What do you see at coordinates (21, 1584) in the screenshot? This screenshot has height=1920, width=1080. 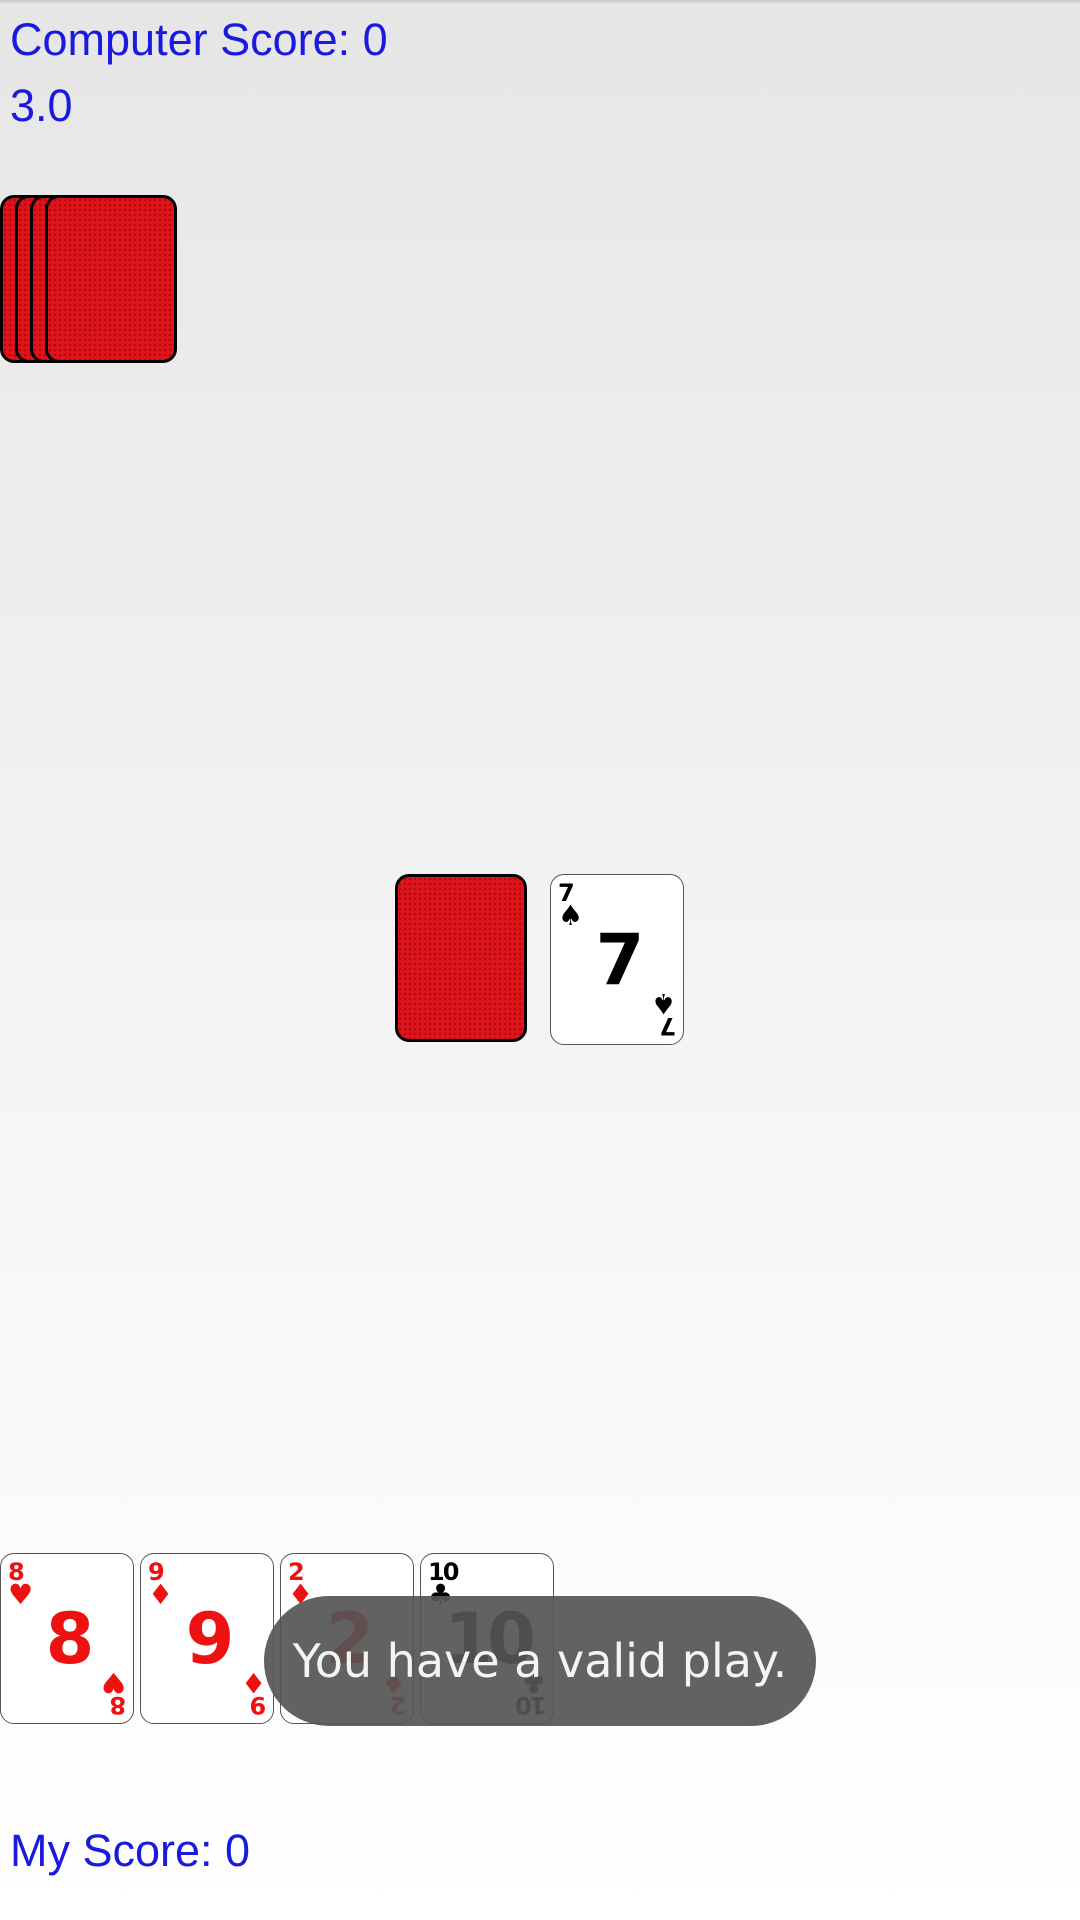 I see `card-corner-top: 8 ♥` at bounding box center [21, 1584].